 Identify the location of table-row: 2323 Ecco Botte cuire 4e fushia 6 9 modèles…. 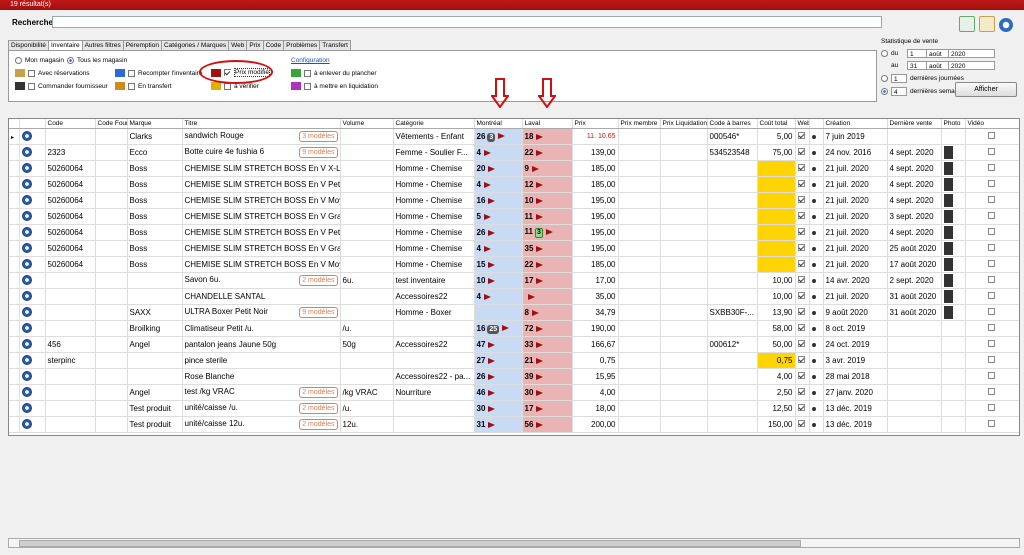
(514, 152).